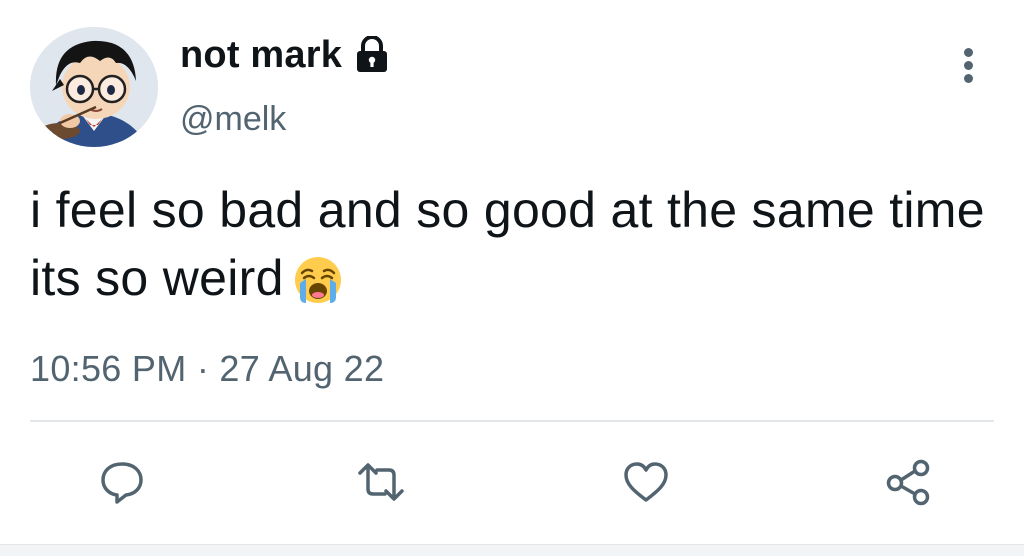  I want to click on heart-icon, so click(646, 482).